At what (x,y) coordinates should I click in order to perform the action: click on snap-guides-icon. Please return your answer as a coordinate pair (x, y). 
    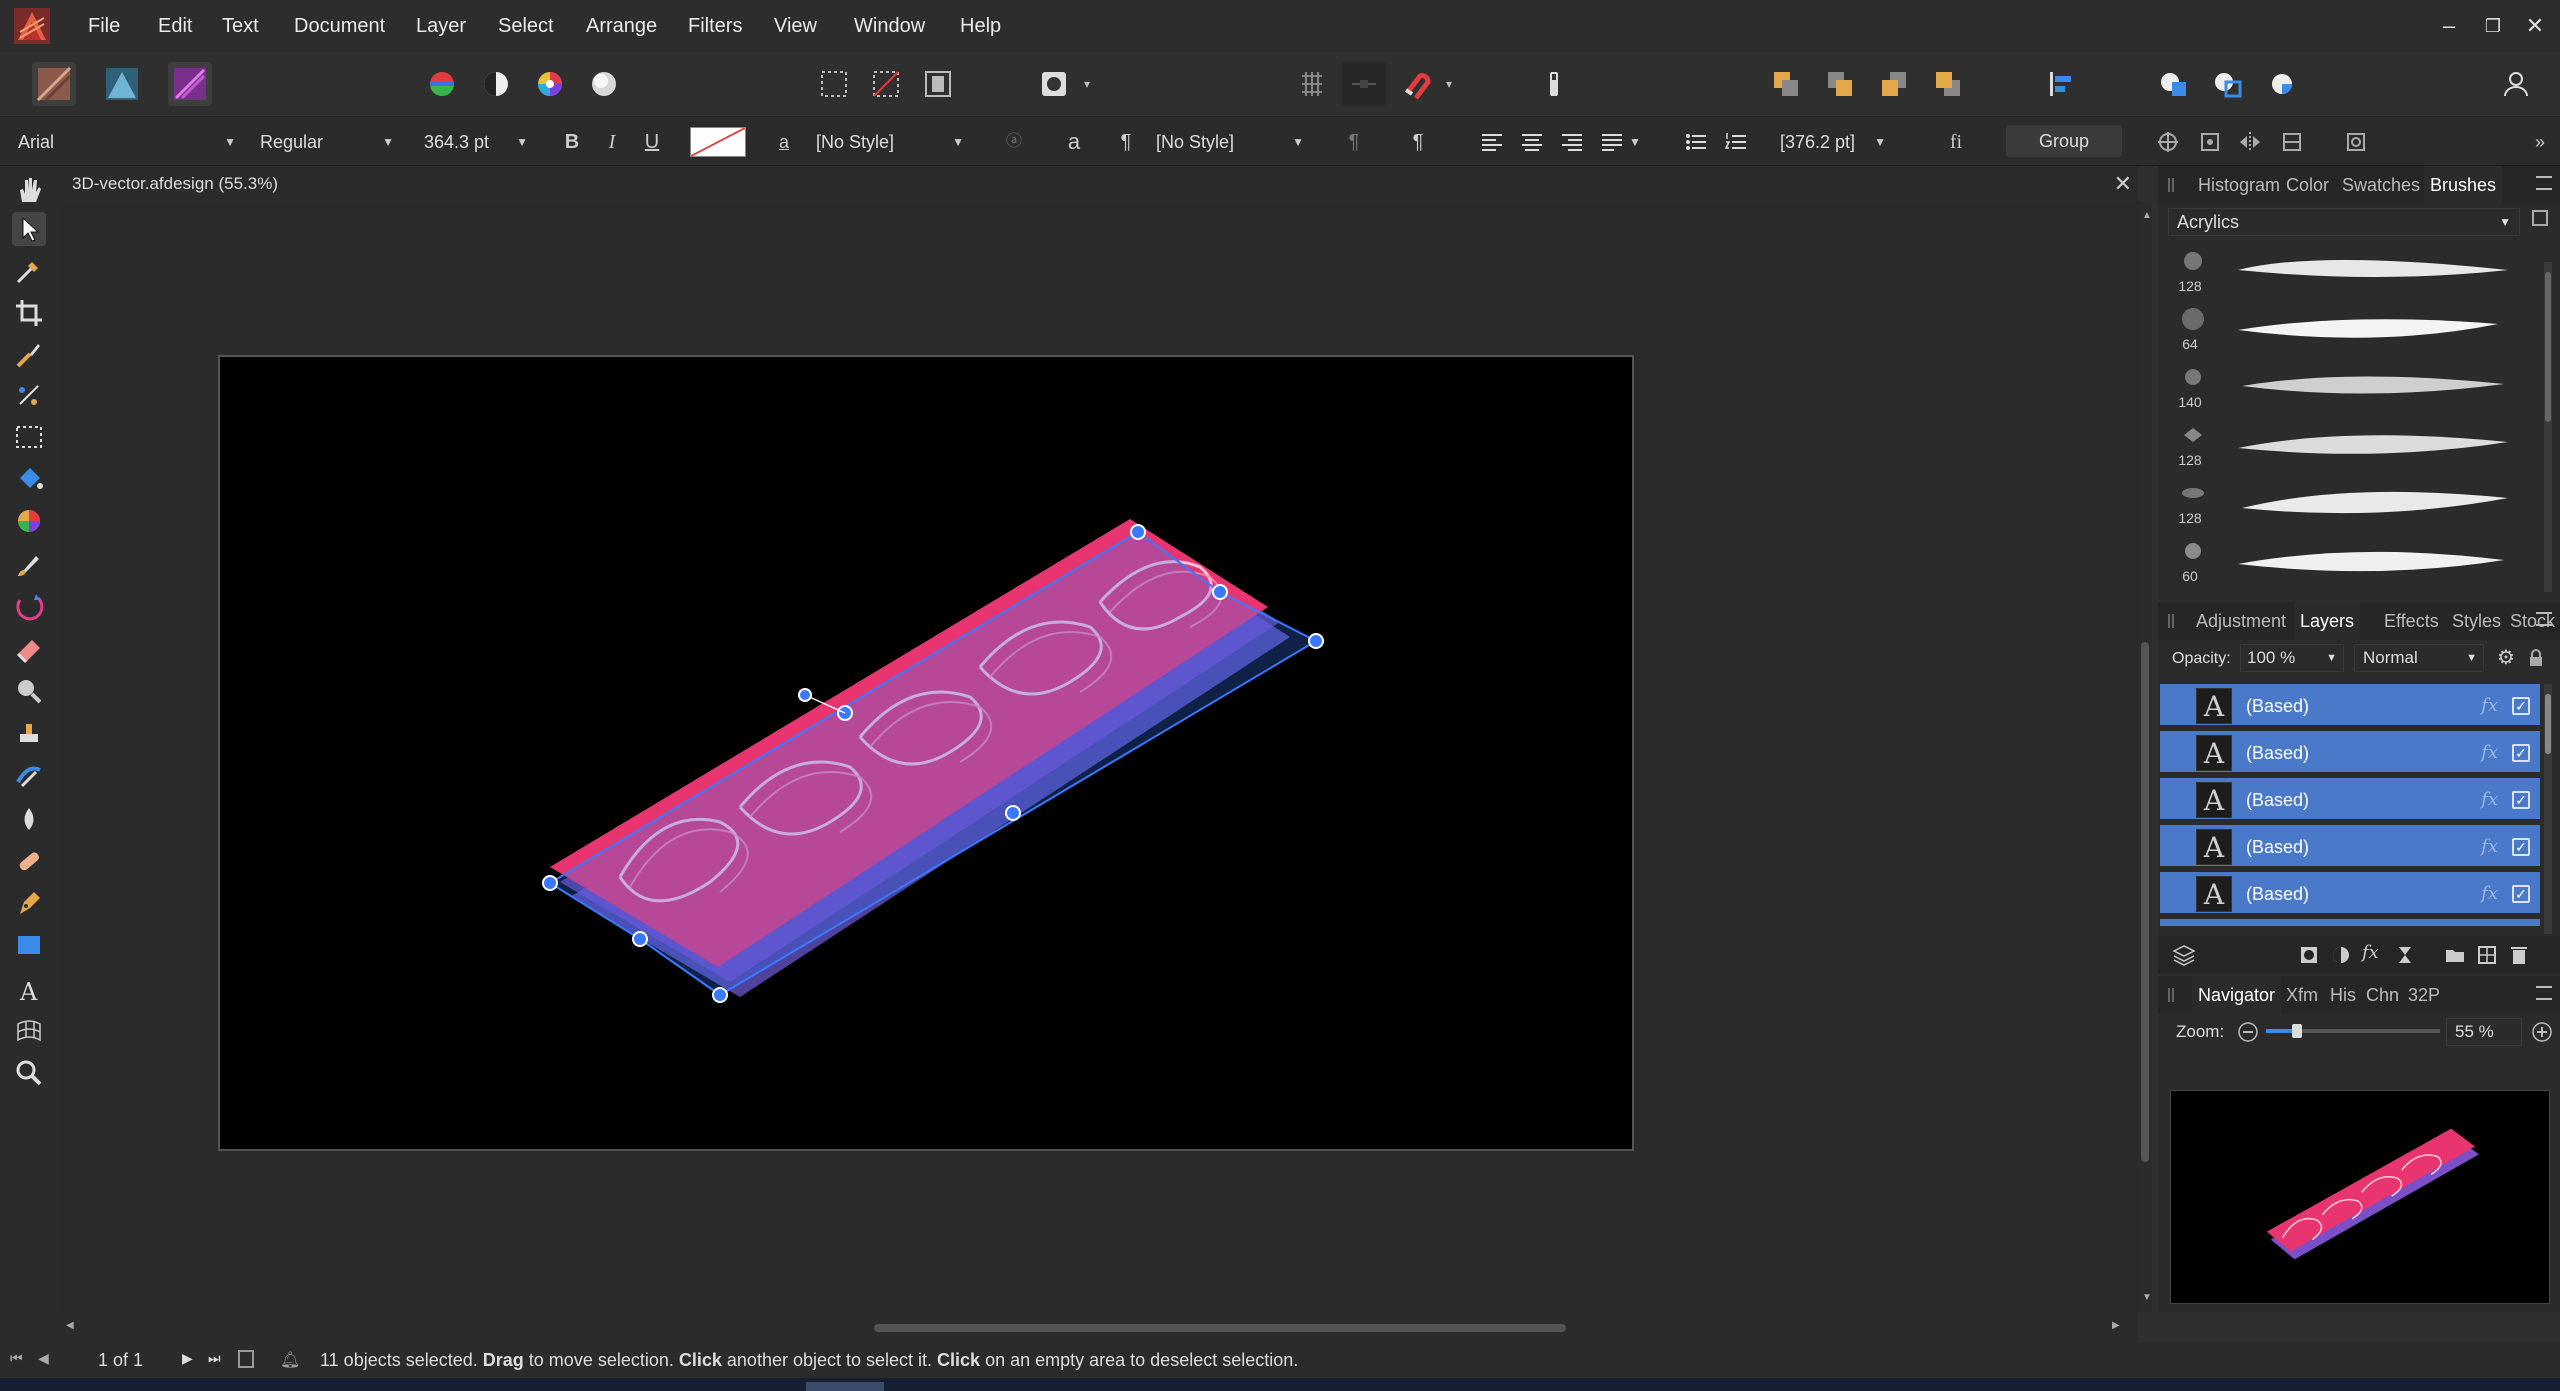
    Looking at the image, I should click on (1364, 84).